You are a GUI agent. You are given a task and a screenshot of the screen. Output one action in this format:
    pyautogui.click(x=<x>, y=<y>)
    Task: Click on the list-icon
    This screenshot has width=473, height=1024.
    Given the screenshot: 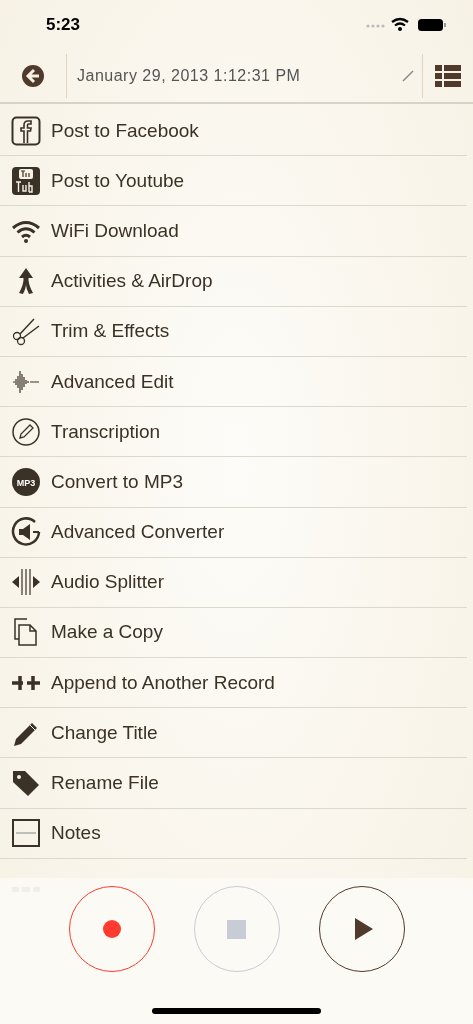 What is the action you would take?
    pyautogui.click(x=448, y=76)
    